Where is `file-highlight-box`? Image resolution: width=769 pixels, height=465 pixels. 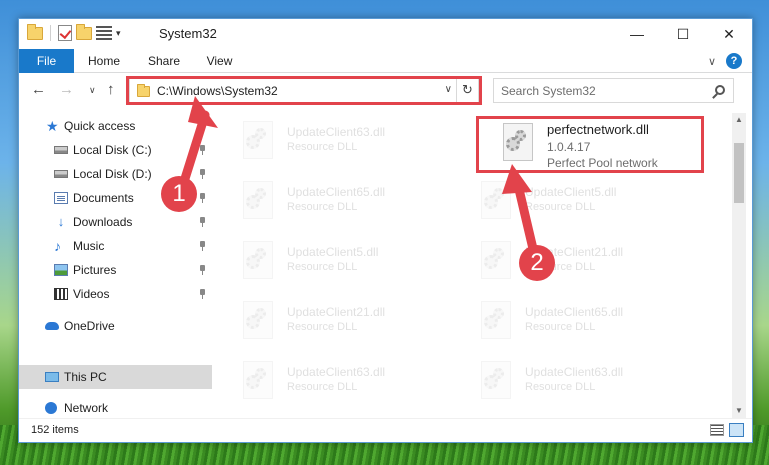
file-highlight-box is located at coordinates (590, 144).